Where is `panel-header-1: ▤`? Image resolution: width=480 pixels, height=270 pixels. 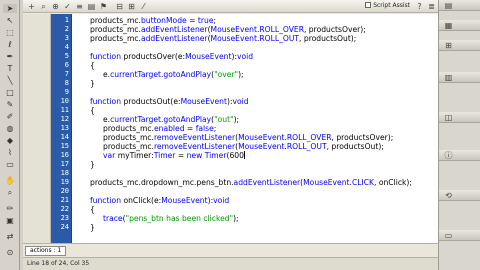 panel-header-1: ▤ is located at coordinates (459, 5).